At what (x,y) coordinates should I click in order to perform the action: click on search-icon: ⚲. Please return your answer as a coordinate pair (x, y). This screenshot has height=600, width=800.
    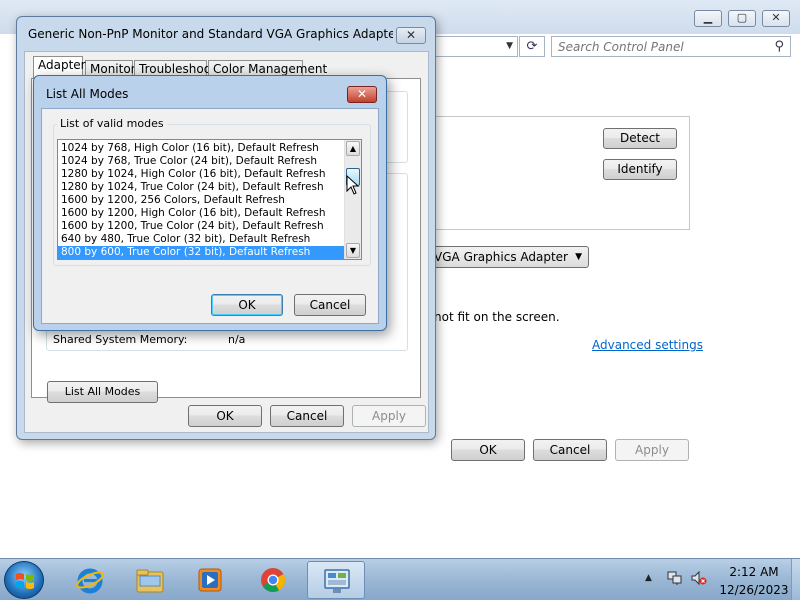
    Looking at the image, I should click on (779, 46).